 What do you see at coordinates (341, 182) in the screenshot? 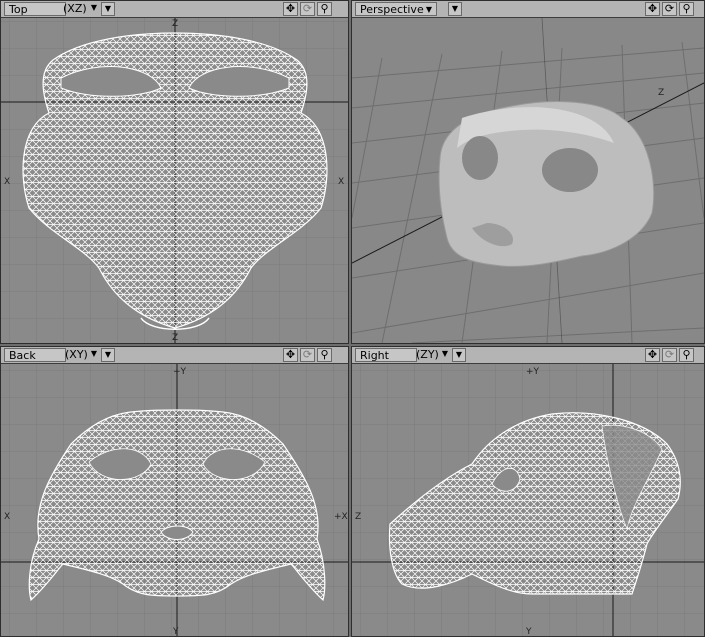
I see `axis-label-right: X` at bounding box center [341, 182].